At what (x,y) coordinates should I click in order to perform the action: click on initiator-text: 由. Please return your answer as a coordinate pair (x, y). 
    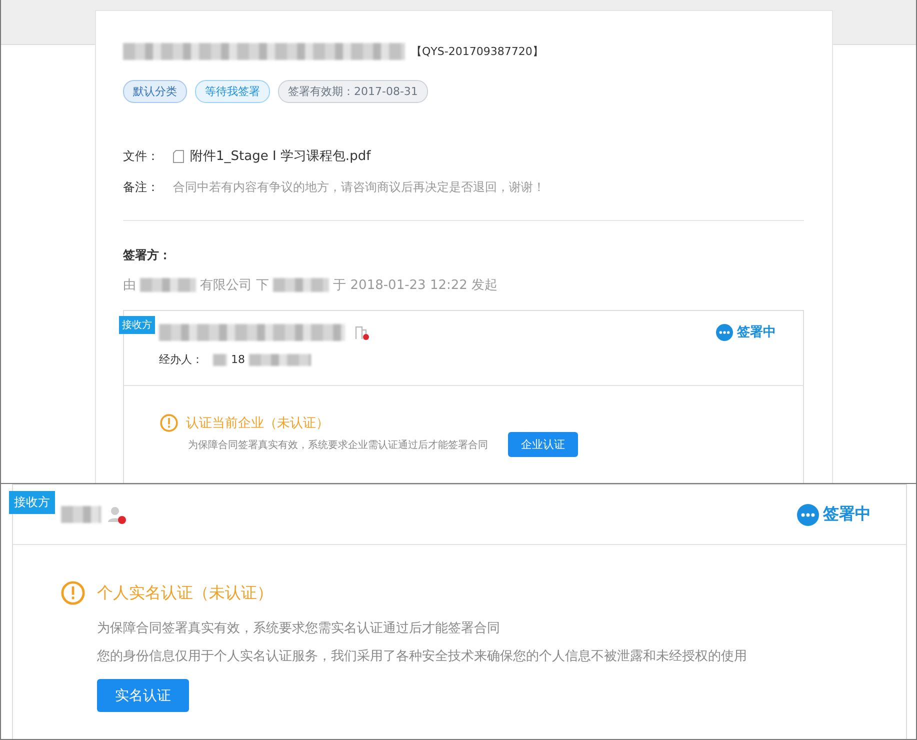
    Looking at the image, I should click on (129, 285).